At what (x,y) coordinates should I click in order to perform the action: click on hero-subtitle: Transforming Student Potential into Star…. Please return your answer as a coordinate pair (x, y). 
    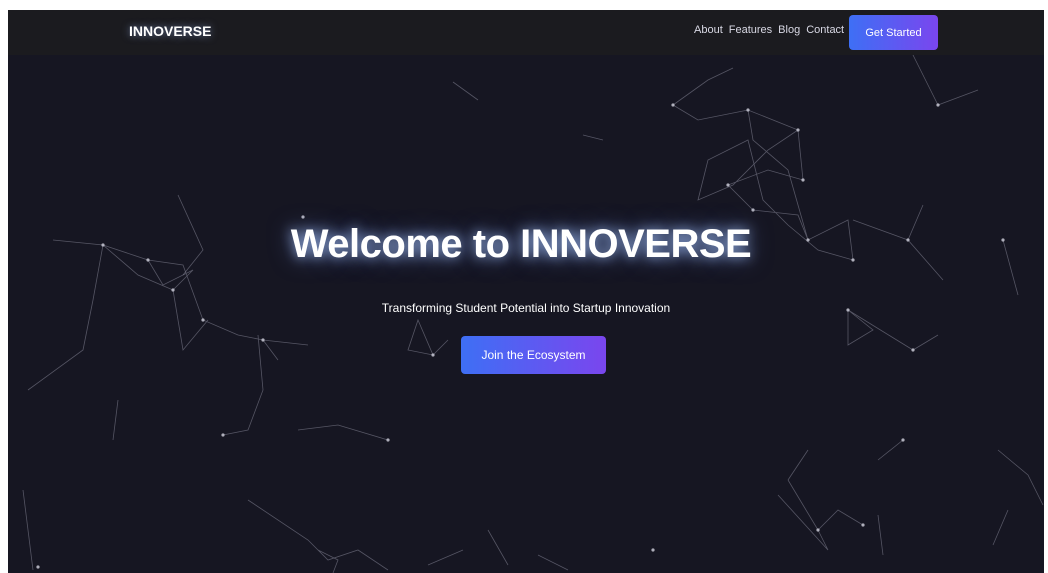
    Looking at the image, I should click on (526, 308).